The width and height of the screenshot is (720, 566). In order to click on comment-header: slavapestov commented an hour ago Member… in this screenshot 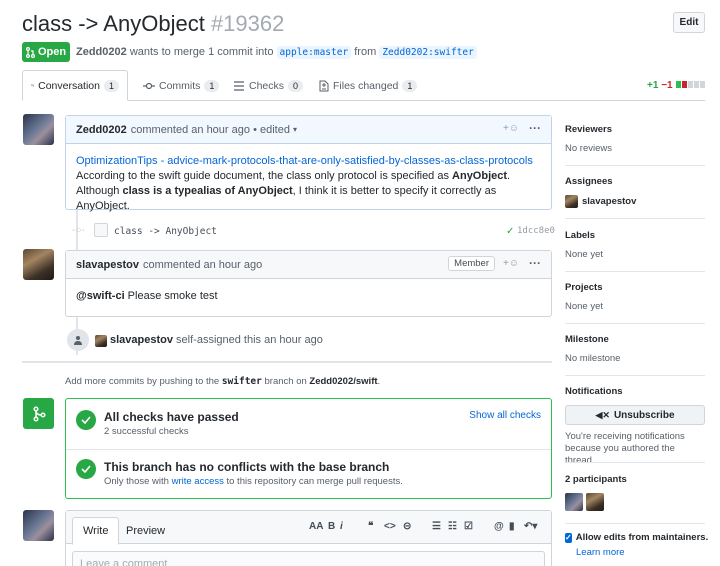, I will do `click(308, 265)`.